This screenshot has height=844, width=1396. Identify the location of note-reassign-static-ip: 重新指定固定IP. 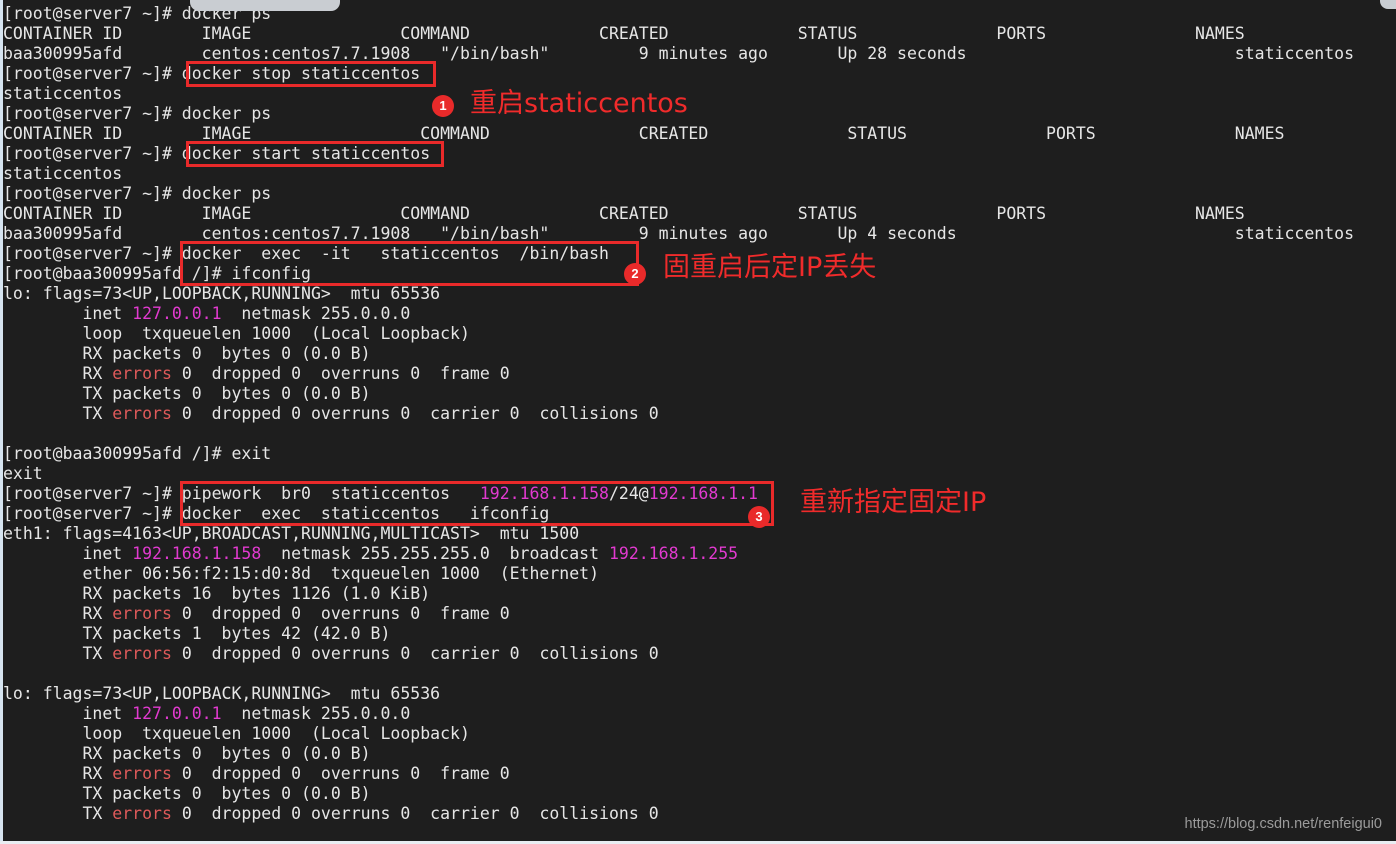
(893, 502).